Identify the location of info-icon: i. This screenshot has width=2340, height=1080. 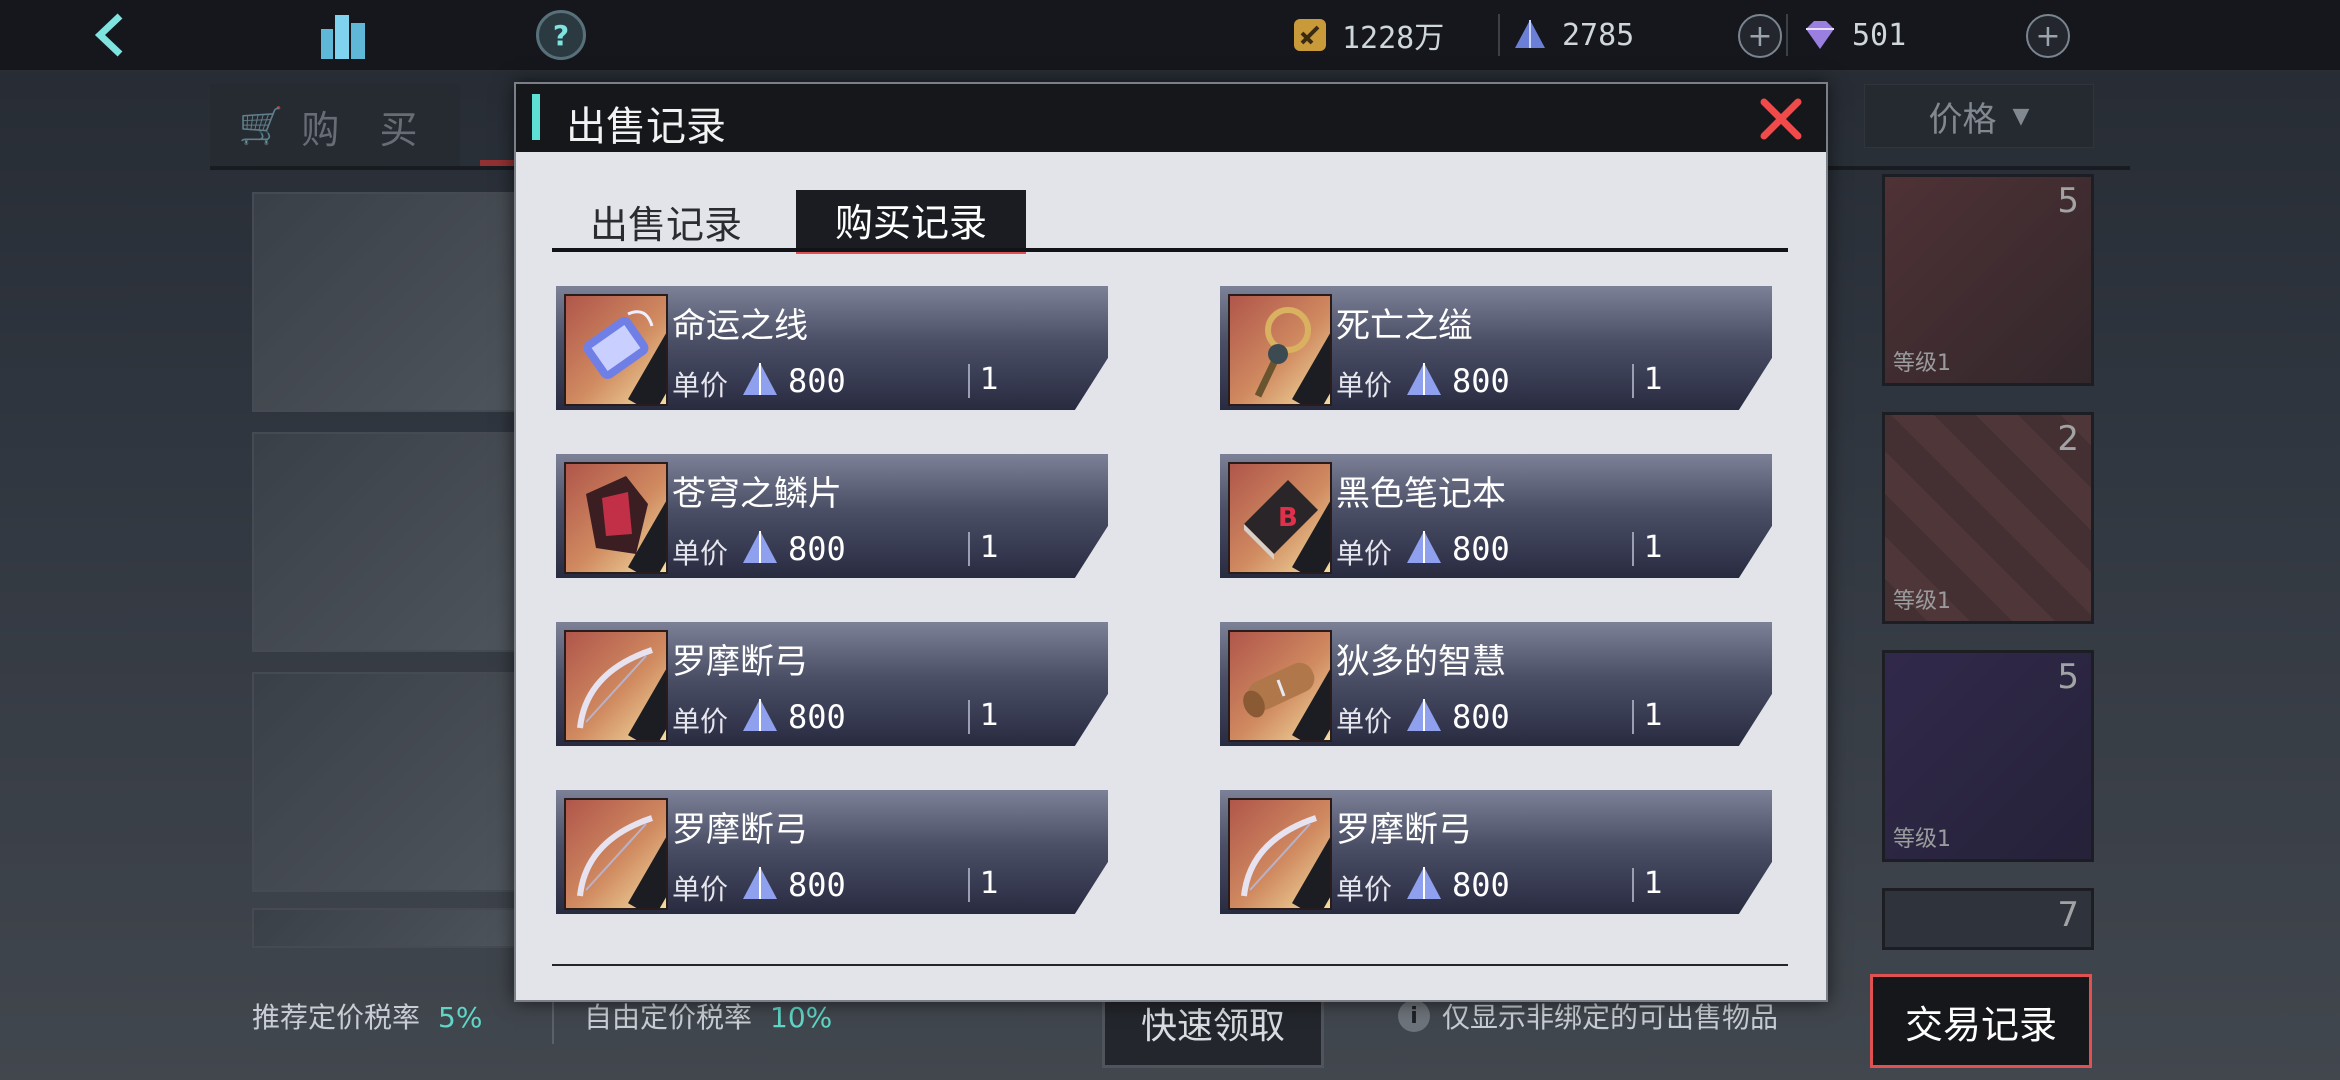
(1414, 1016).